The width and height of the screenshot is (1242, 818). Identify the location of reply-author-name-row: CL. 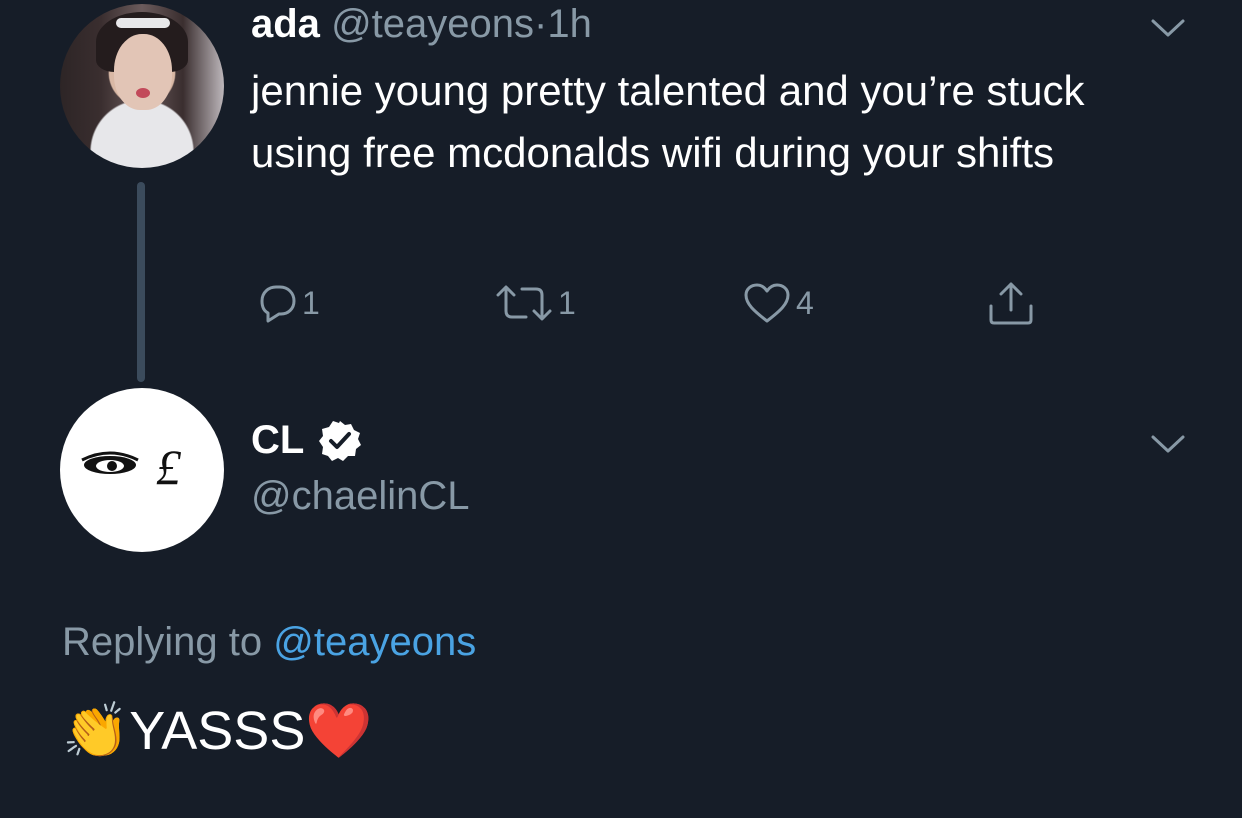
(306, 440).